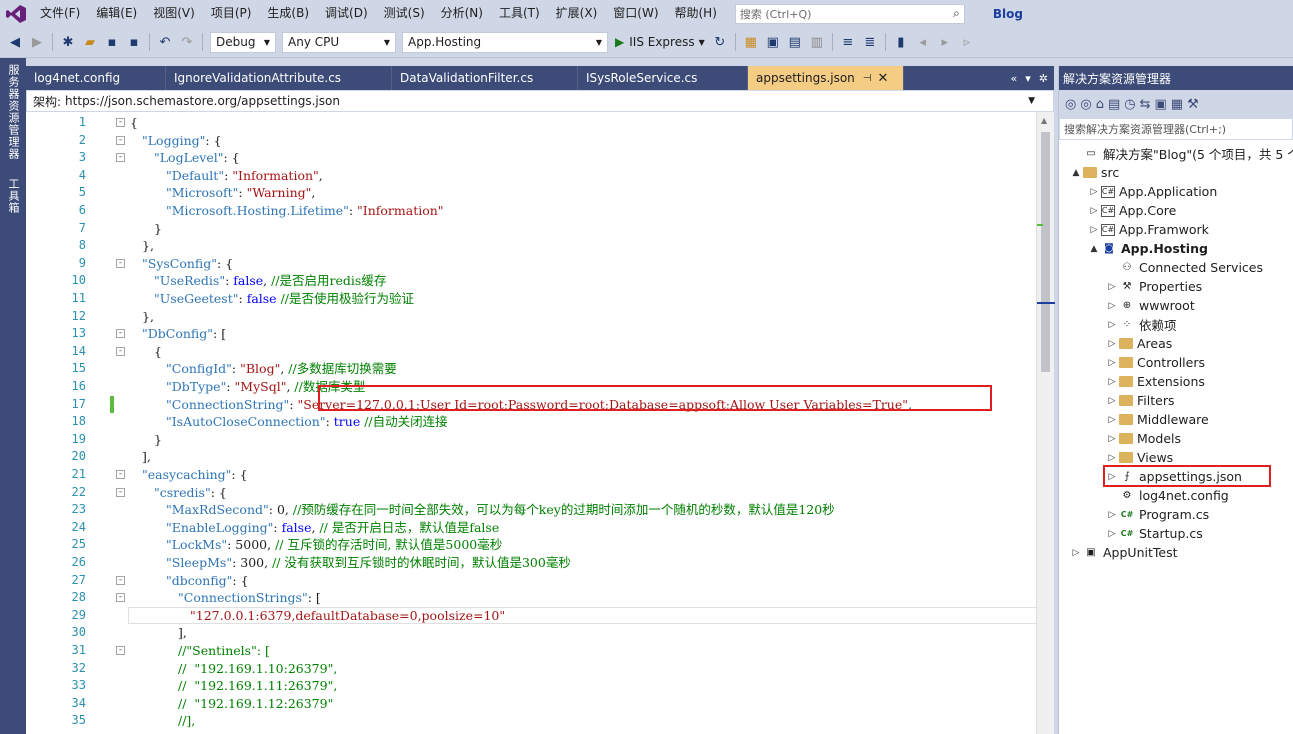 The image size is (1293, 734). I want to click on table-icon: ▥, so click(817, 42).